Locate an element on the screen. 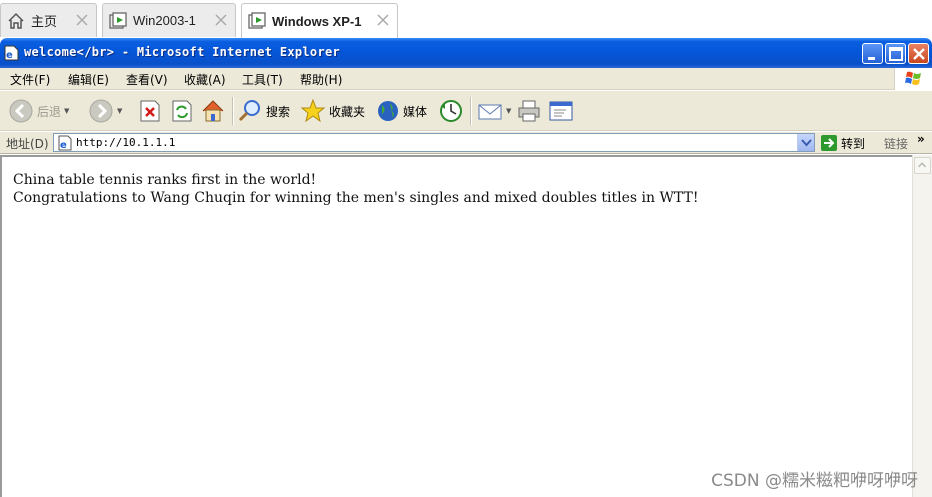 Image resolution: width=932 pixels, height=497 pixels. stop-button is located at coordinates (150, 111).